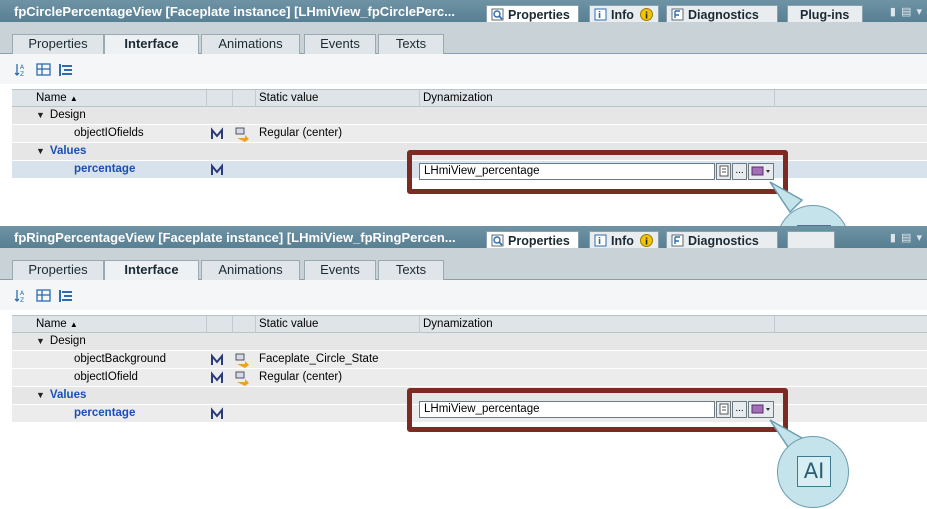 The image size is (927, 509). What do you see at coordinates (338, 360) in the screenshot?
I see `static-value: Faceplate_Circle_State` at bounding box center [338, 360].